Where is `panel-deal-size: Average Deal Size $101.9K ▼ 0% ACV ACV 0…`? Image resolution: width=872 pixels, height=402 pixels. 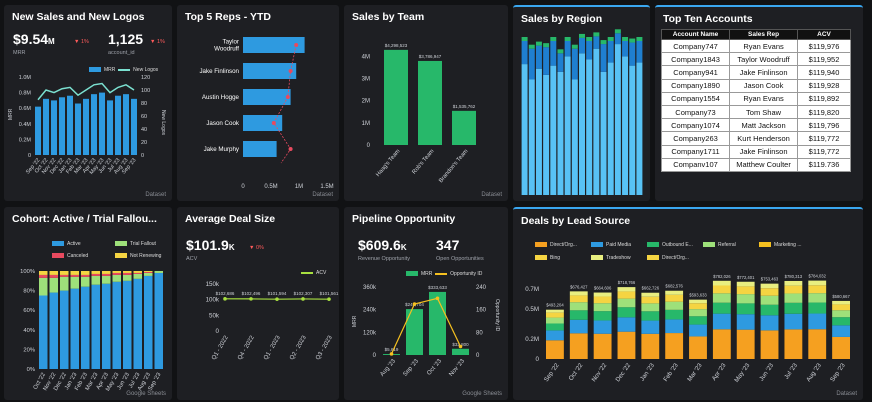
panel-deal-size: Average Deal Size $101.9K ▼ 0% ACV ACV 0… is located at coordinates (258, 303).